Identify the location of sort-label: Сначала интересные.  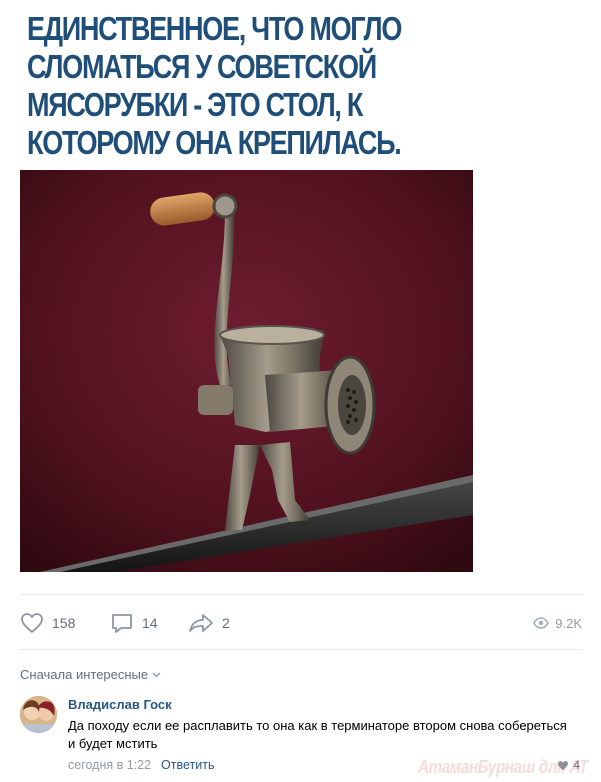
(84, 674).